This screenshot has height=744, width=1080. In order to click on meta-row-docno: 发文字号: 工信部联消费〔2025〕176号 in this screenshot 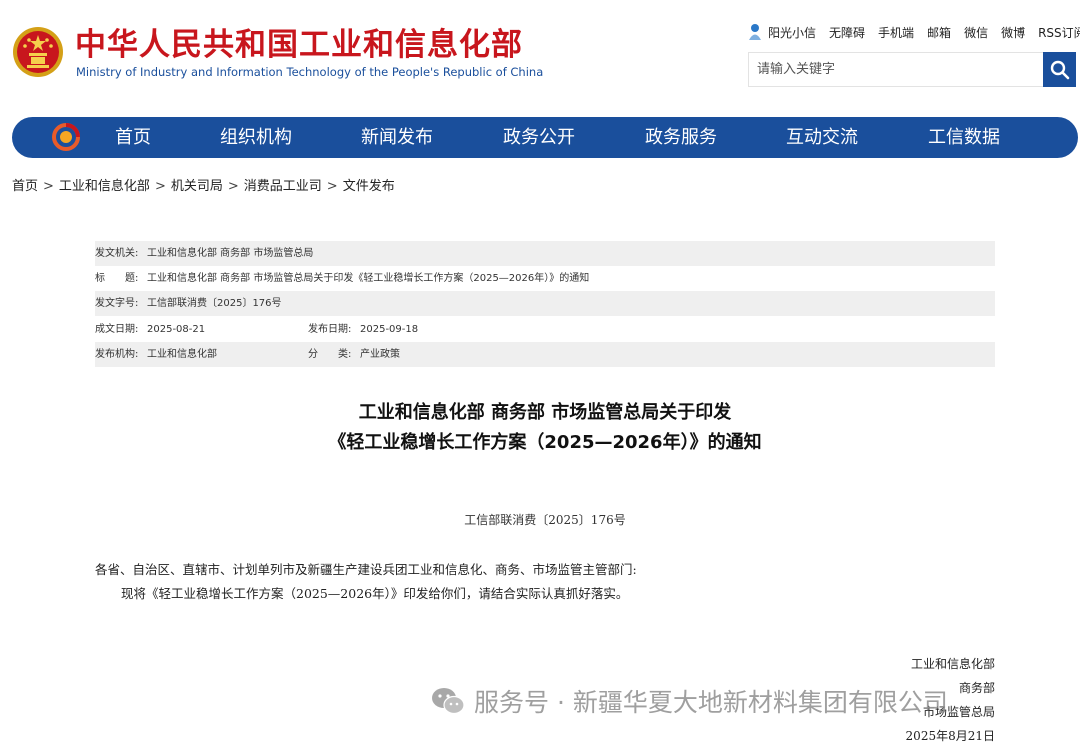, I will do `click(545, 303)`.